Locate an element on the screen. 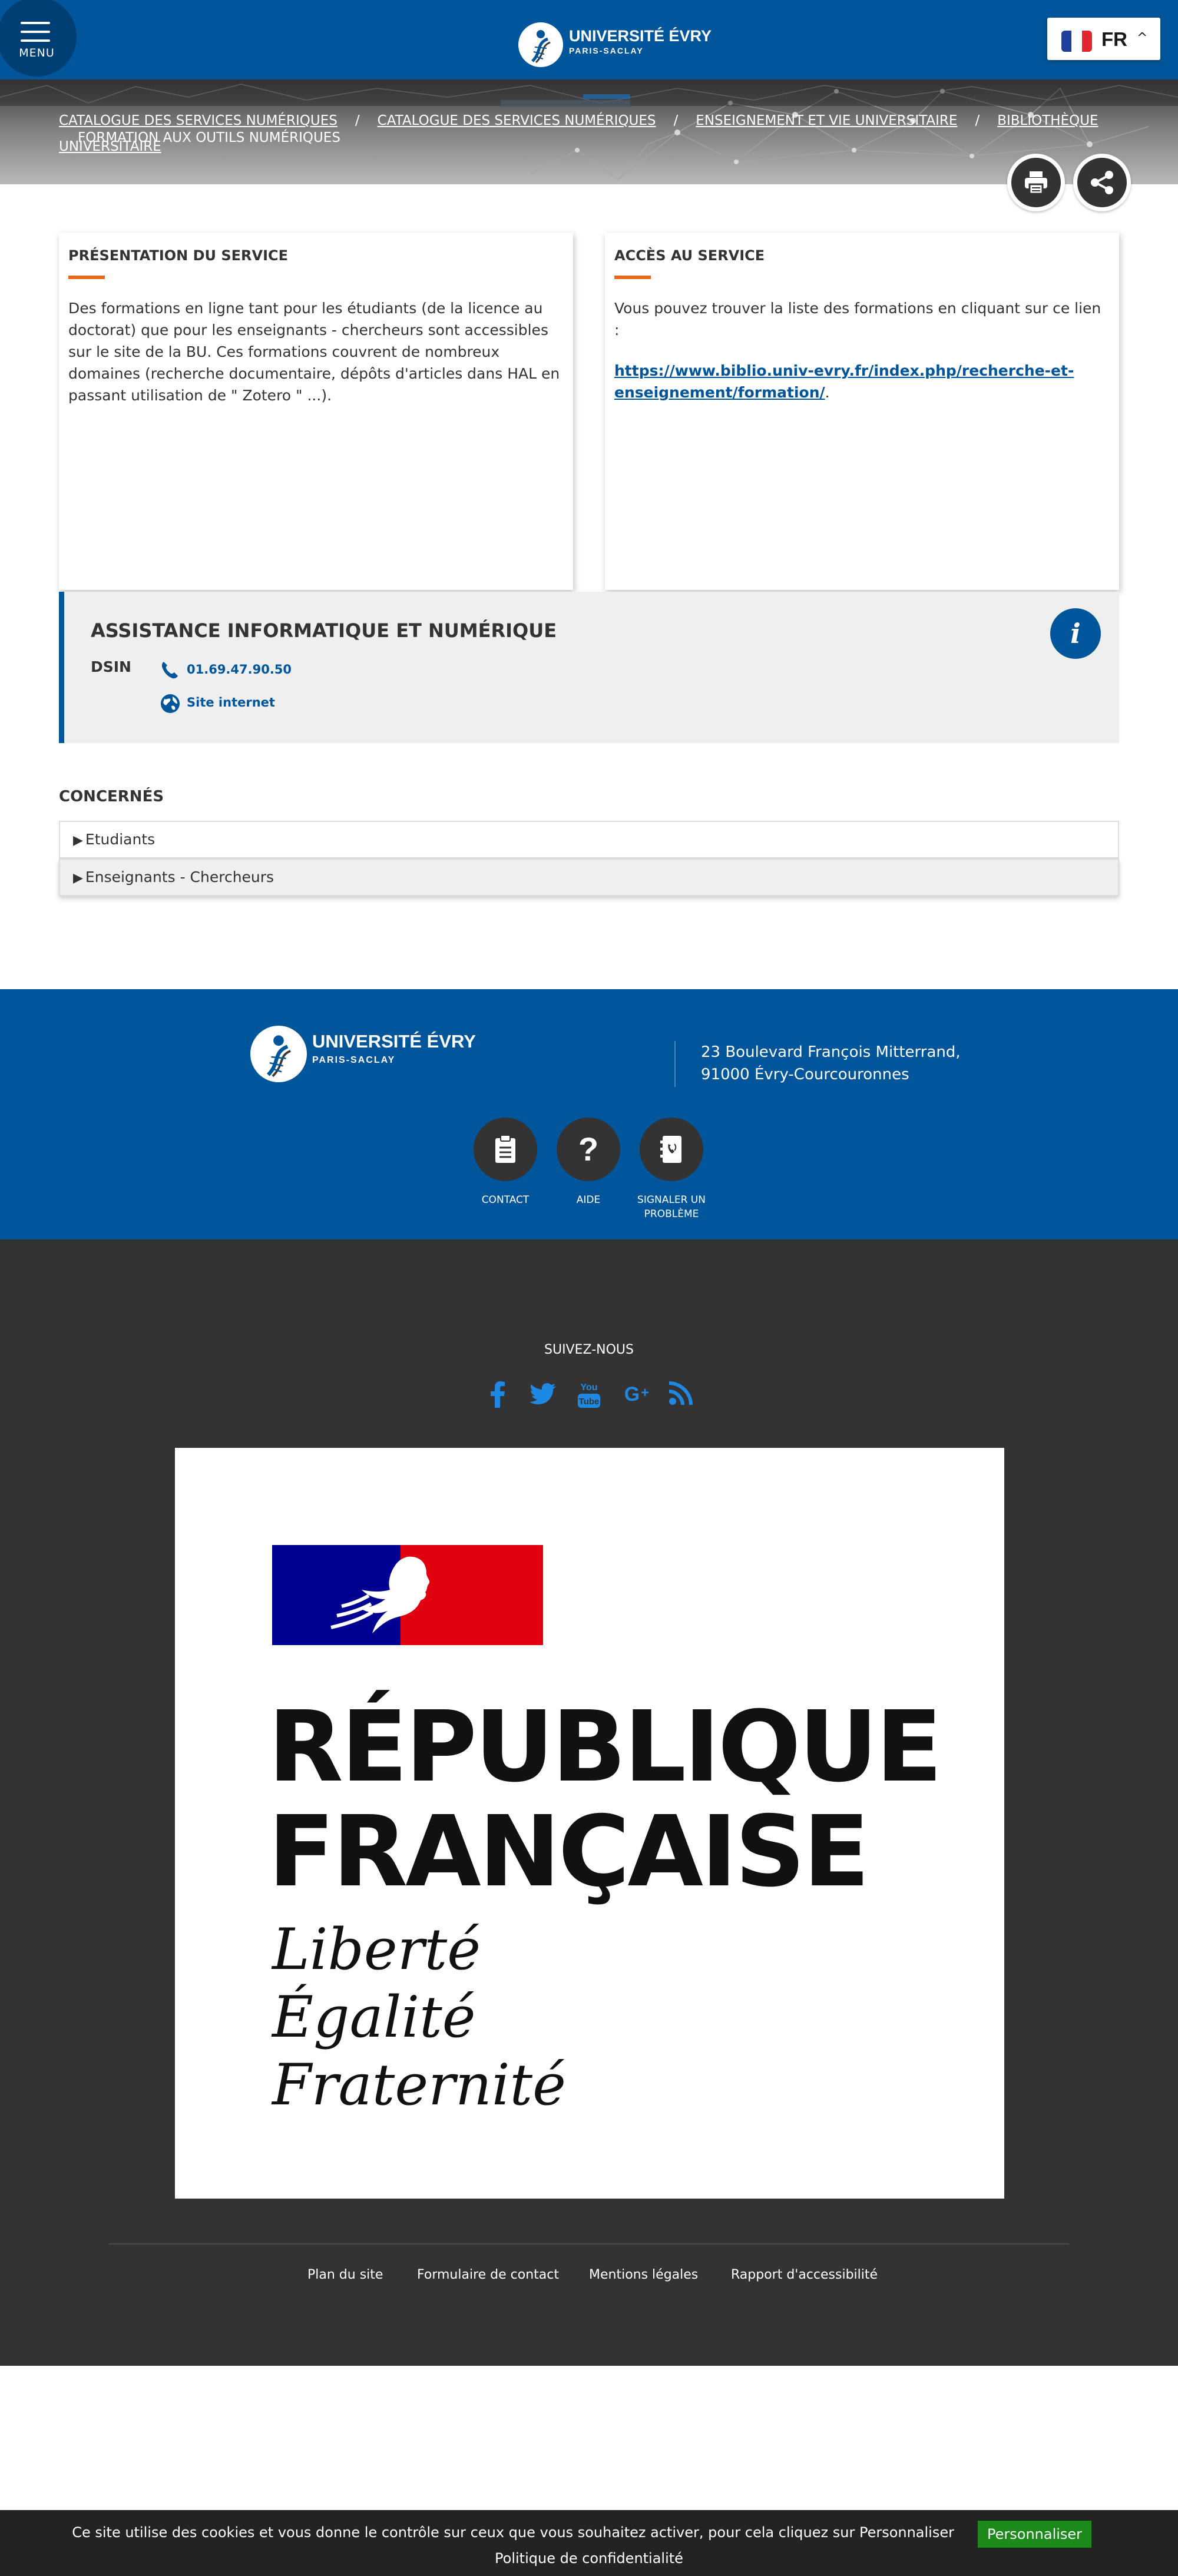 The image size is (1178, 2576). address-line: 23 Boulevard François Mitterrand, is located at coordinates (831, 1052).